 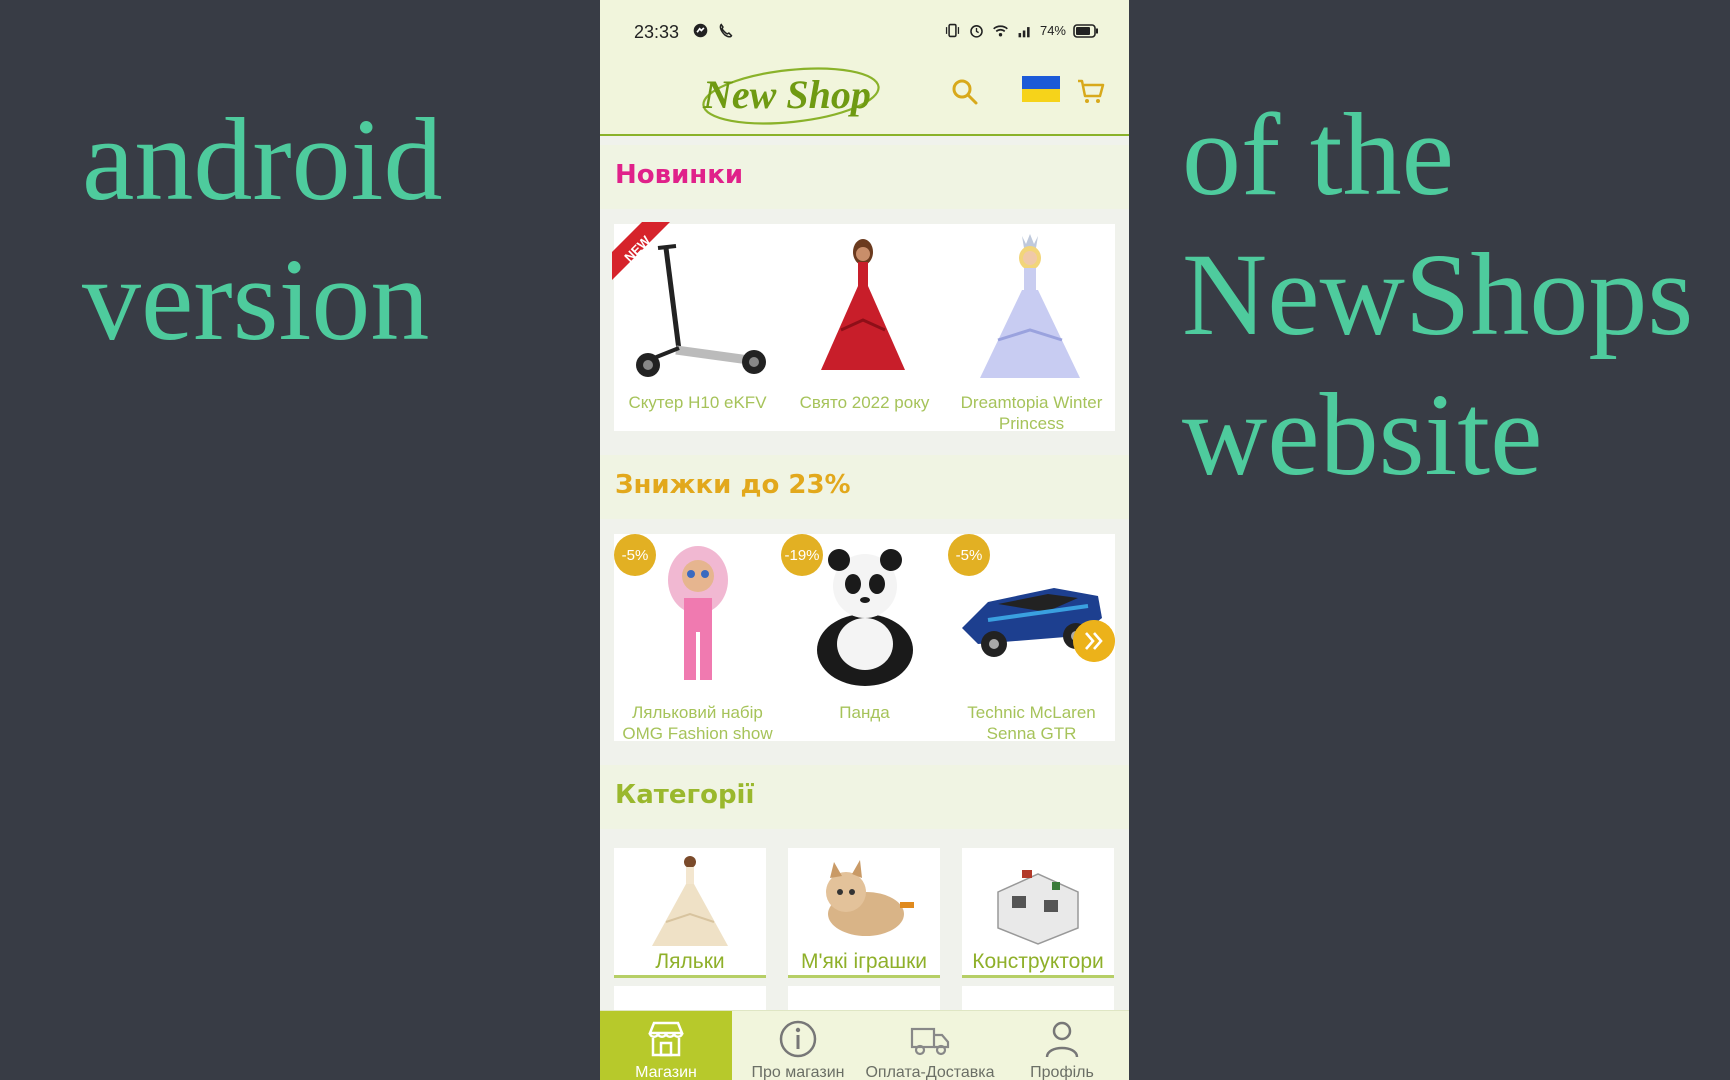 What do you see at coordinates (256, 299) in the screenshot?
I see `overlay-line: version` at bounding box center [256, 299].